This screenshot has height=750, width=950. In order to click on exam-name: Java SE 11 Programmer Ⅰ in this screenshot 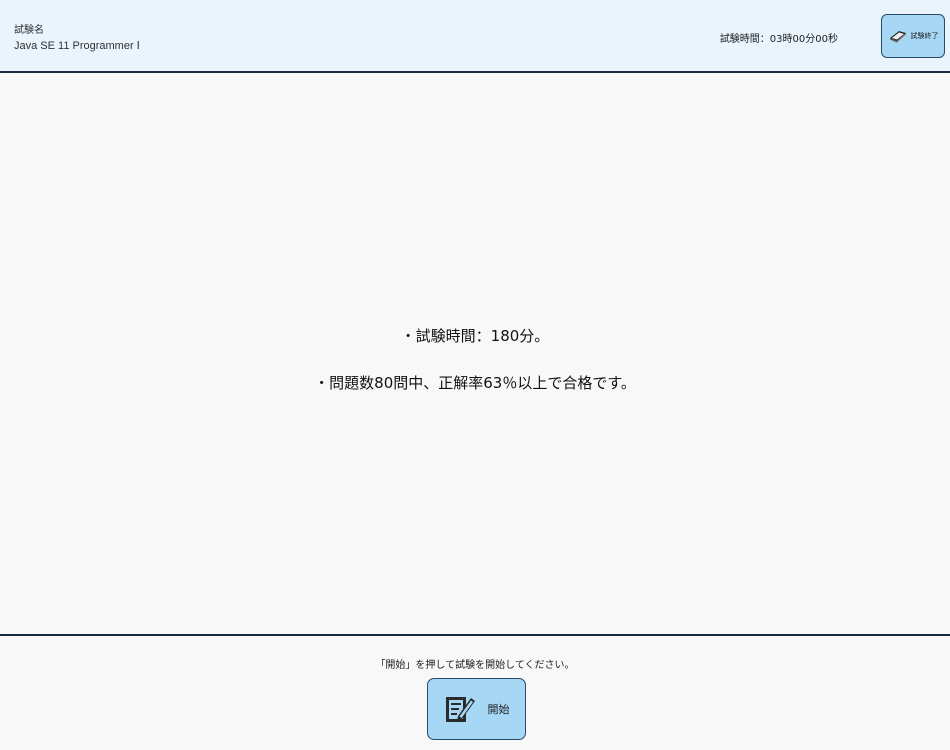, I will do `click(77, 46)`.